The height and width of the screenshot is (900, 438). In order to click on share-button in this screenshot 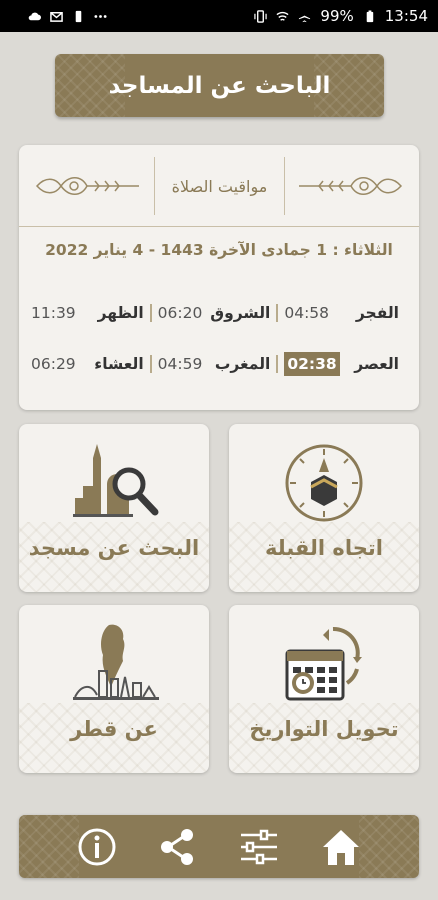, I will do `click(178, 847)`.